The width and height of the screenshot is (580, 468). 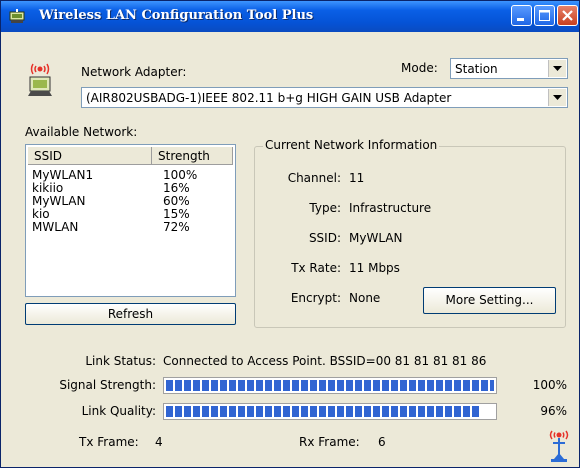 I want to click on signal-strength-label: Signal Strength:, so click(x=107, y=385).